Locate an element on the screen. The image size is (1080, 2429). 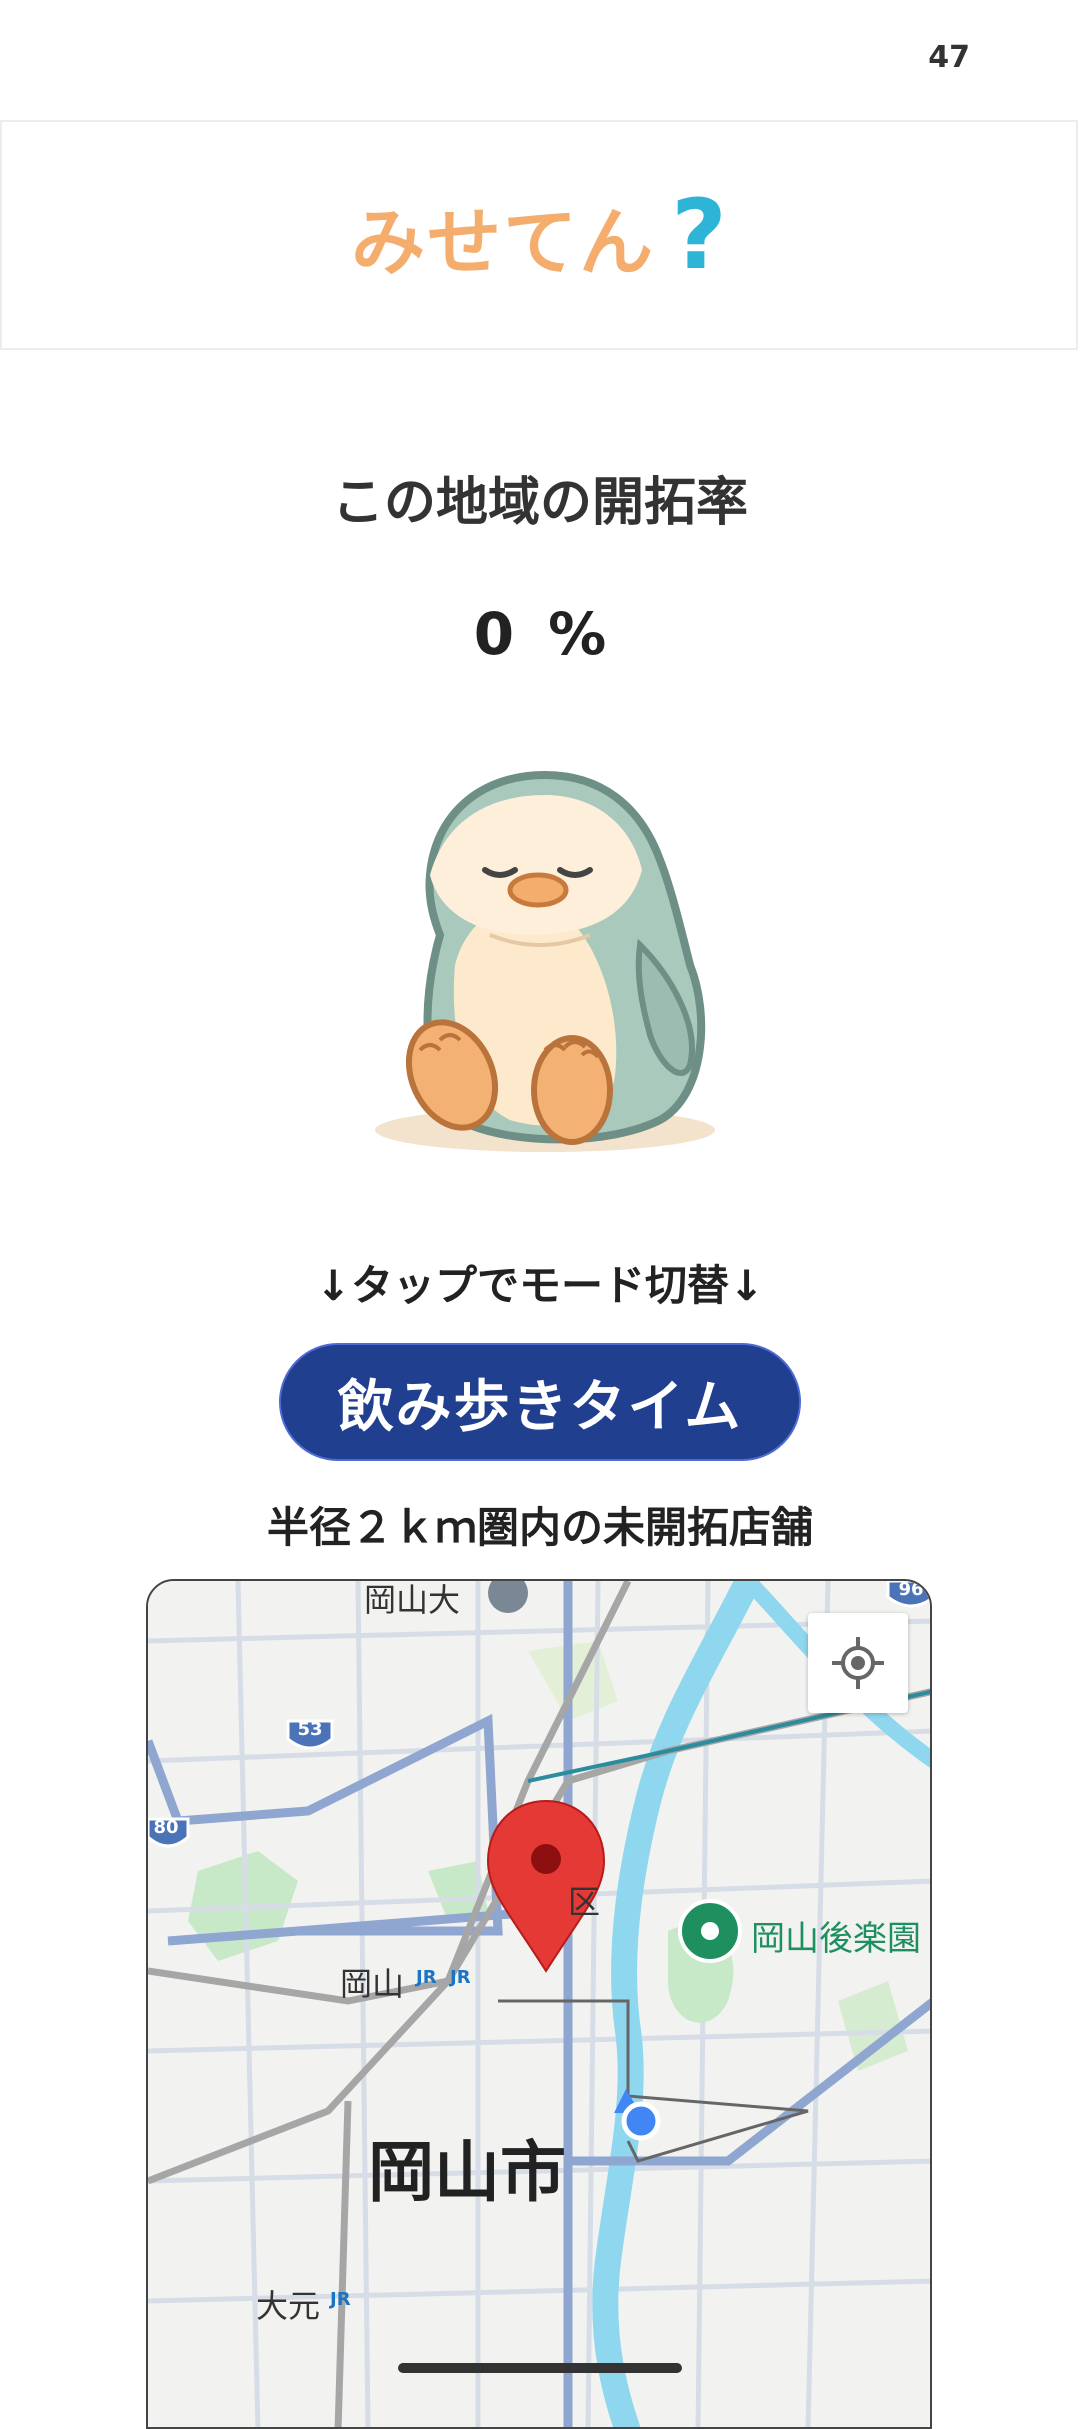
rate-unit: % is located at coordinates (577, 634).